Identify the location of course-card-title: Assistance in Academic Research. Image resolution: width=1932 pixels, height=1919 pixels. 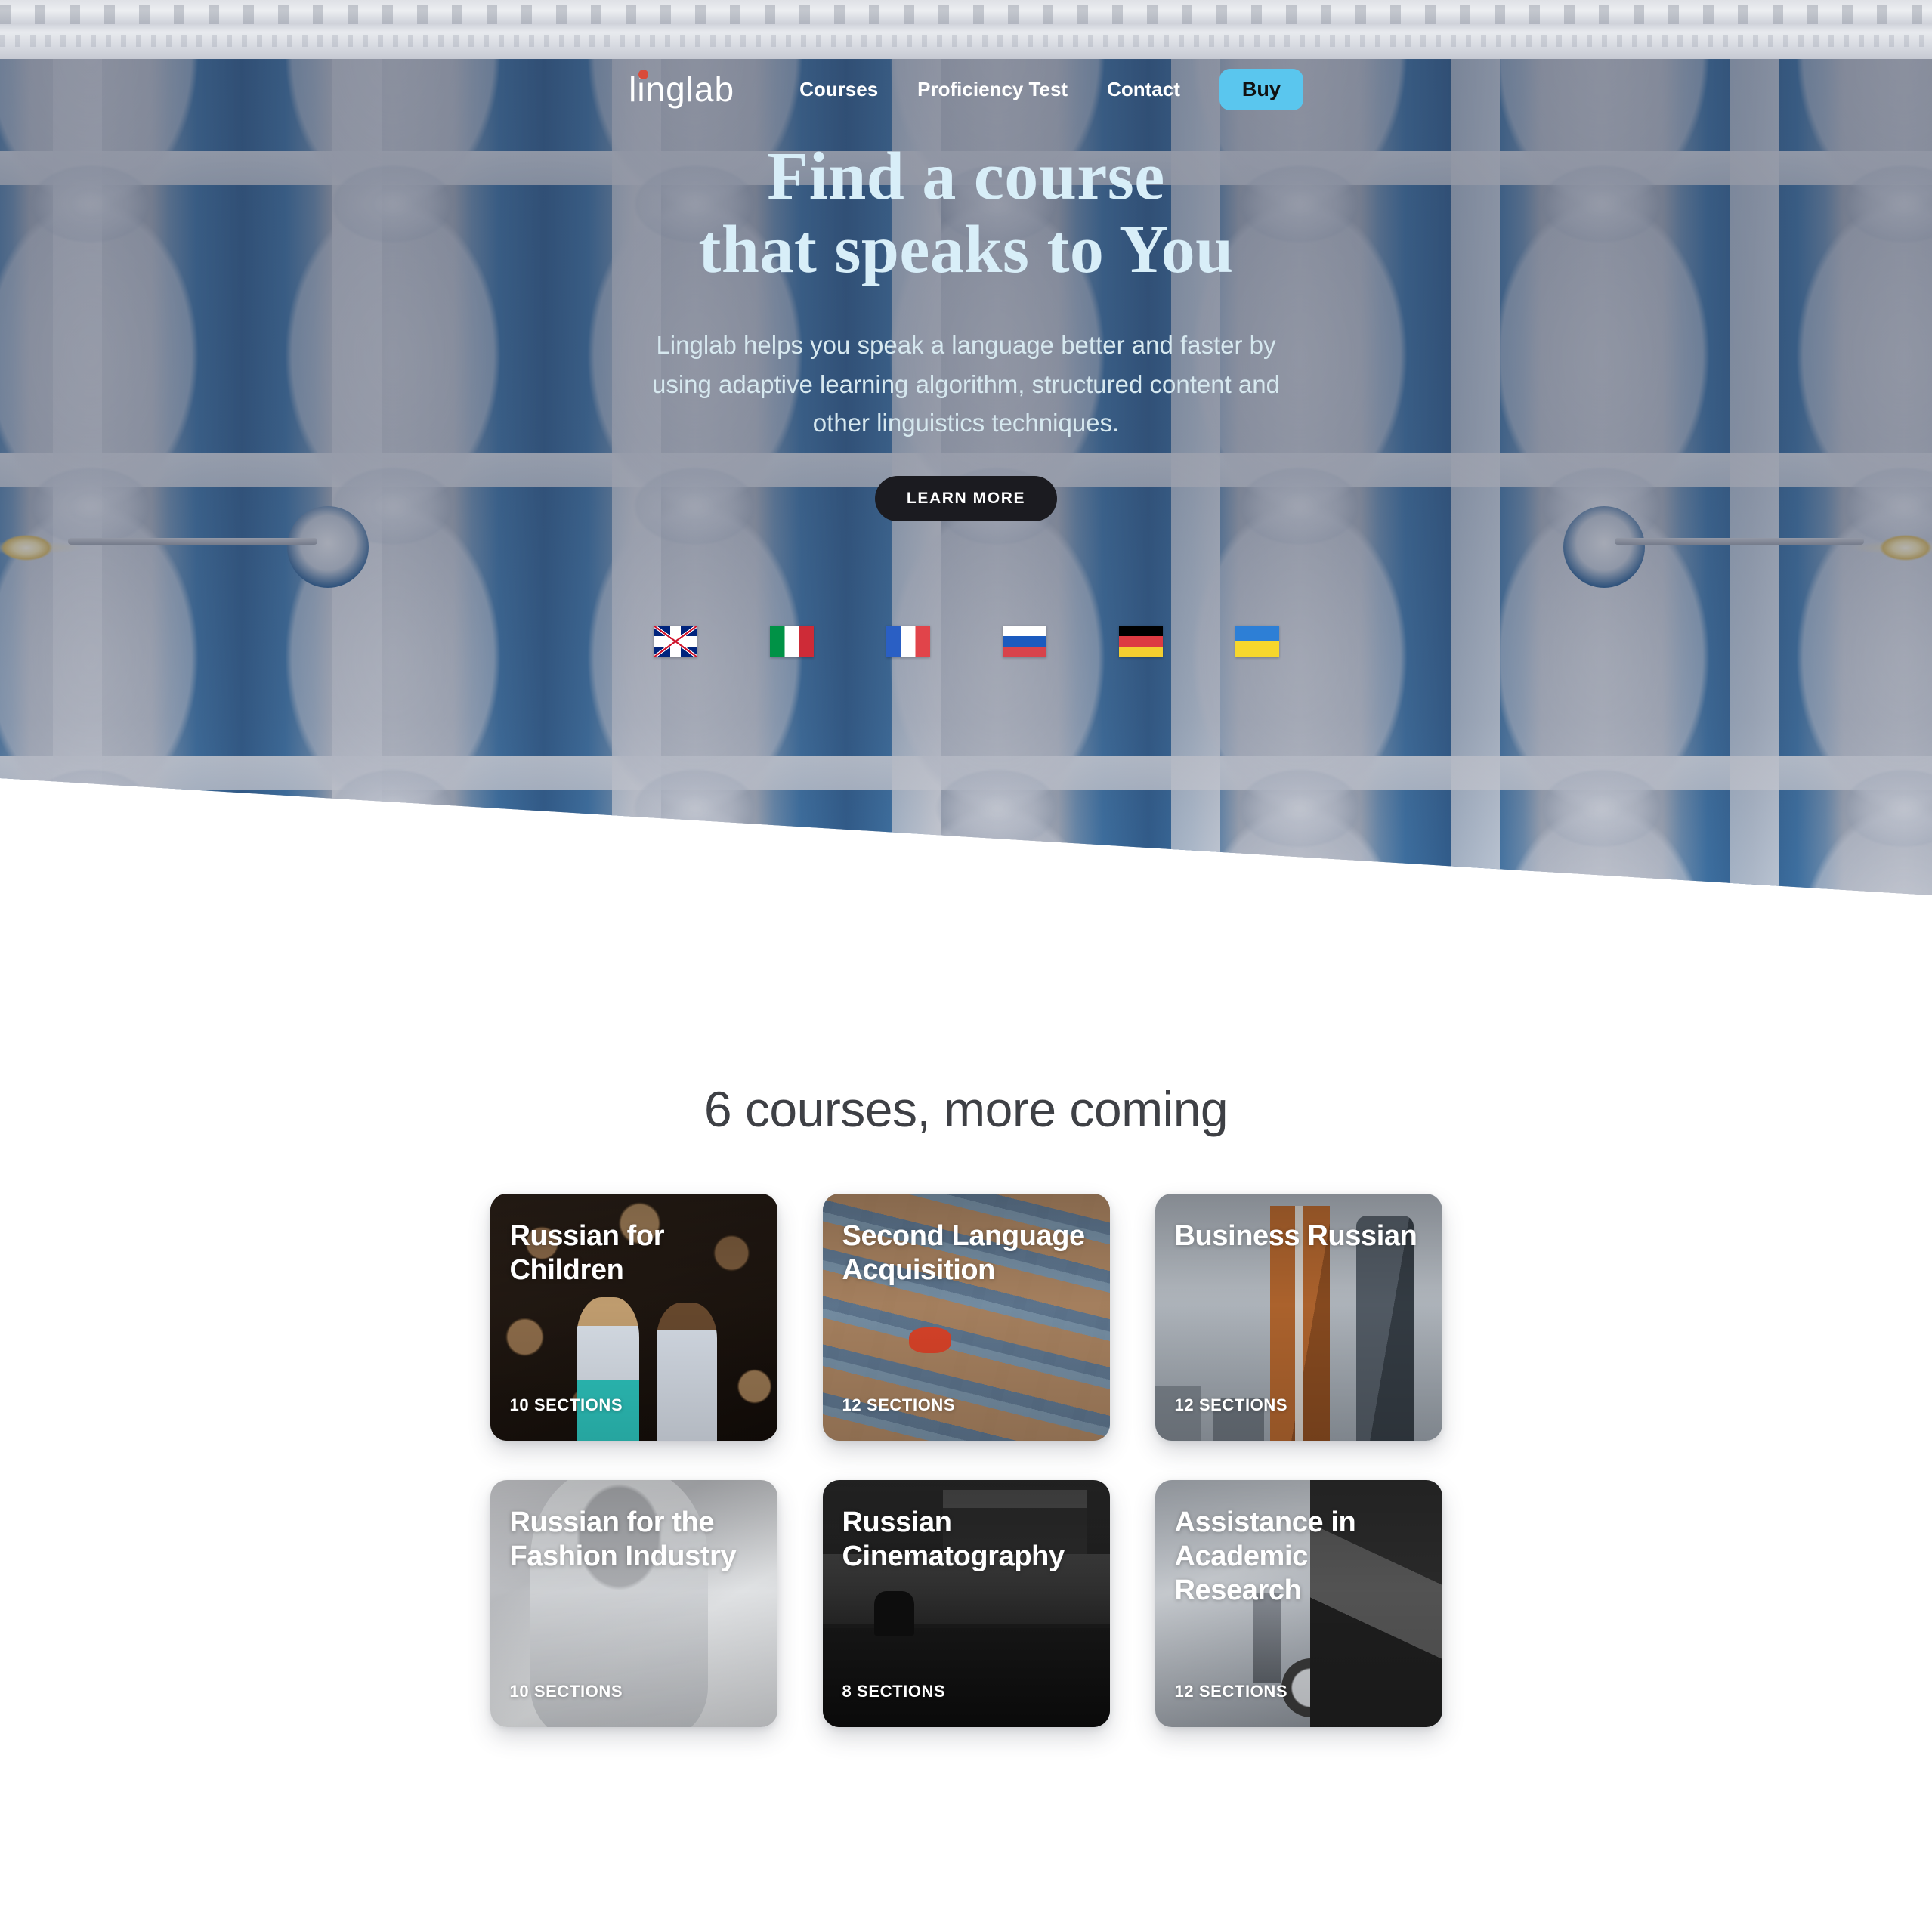
(1265, 1556).